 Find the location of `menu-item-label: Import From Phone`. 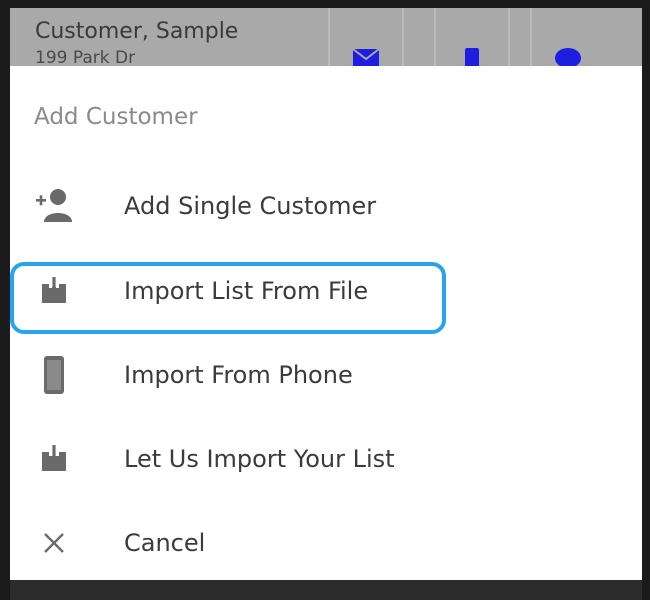

menu-item-label: Import From Phone is located at coordinates (238, 375).